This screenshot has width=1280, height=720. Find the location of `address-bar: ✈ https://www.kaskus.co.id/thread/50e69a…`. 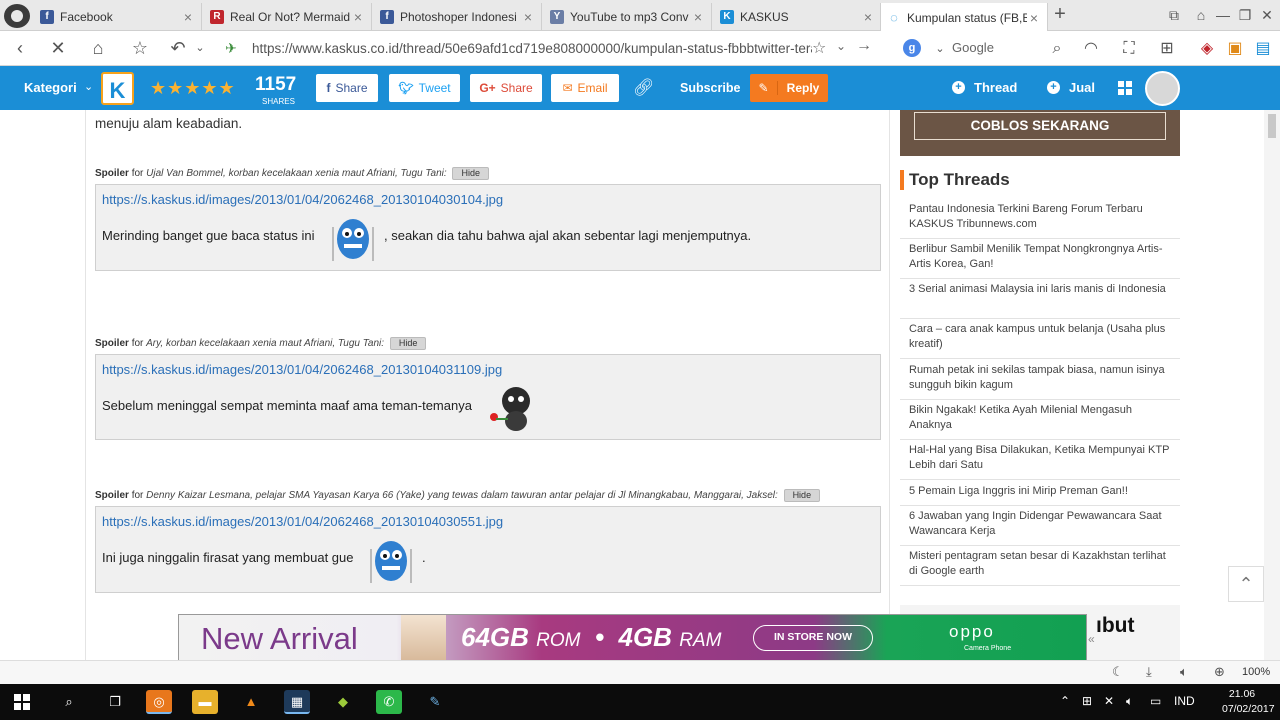

address-bar: ✈ https://www.kaskus.co.id/thread/50e69a… is located at coordinates (550, 48).